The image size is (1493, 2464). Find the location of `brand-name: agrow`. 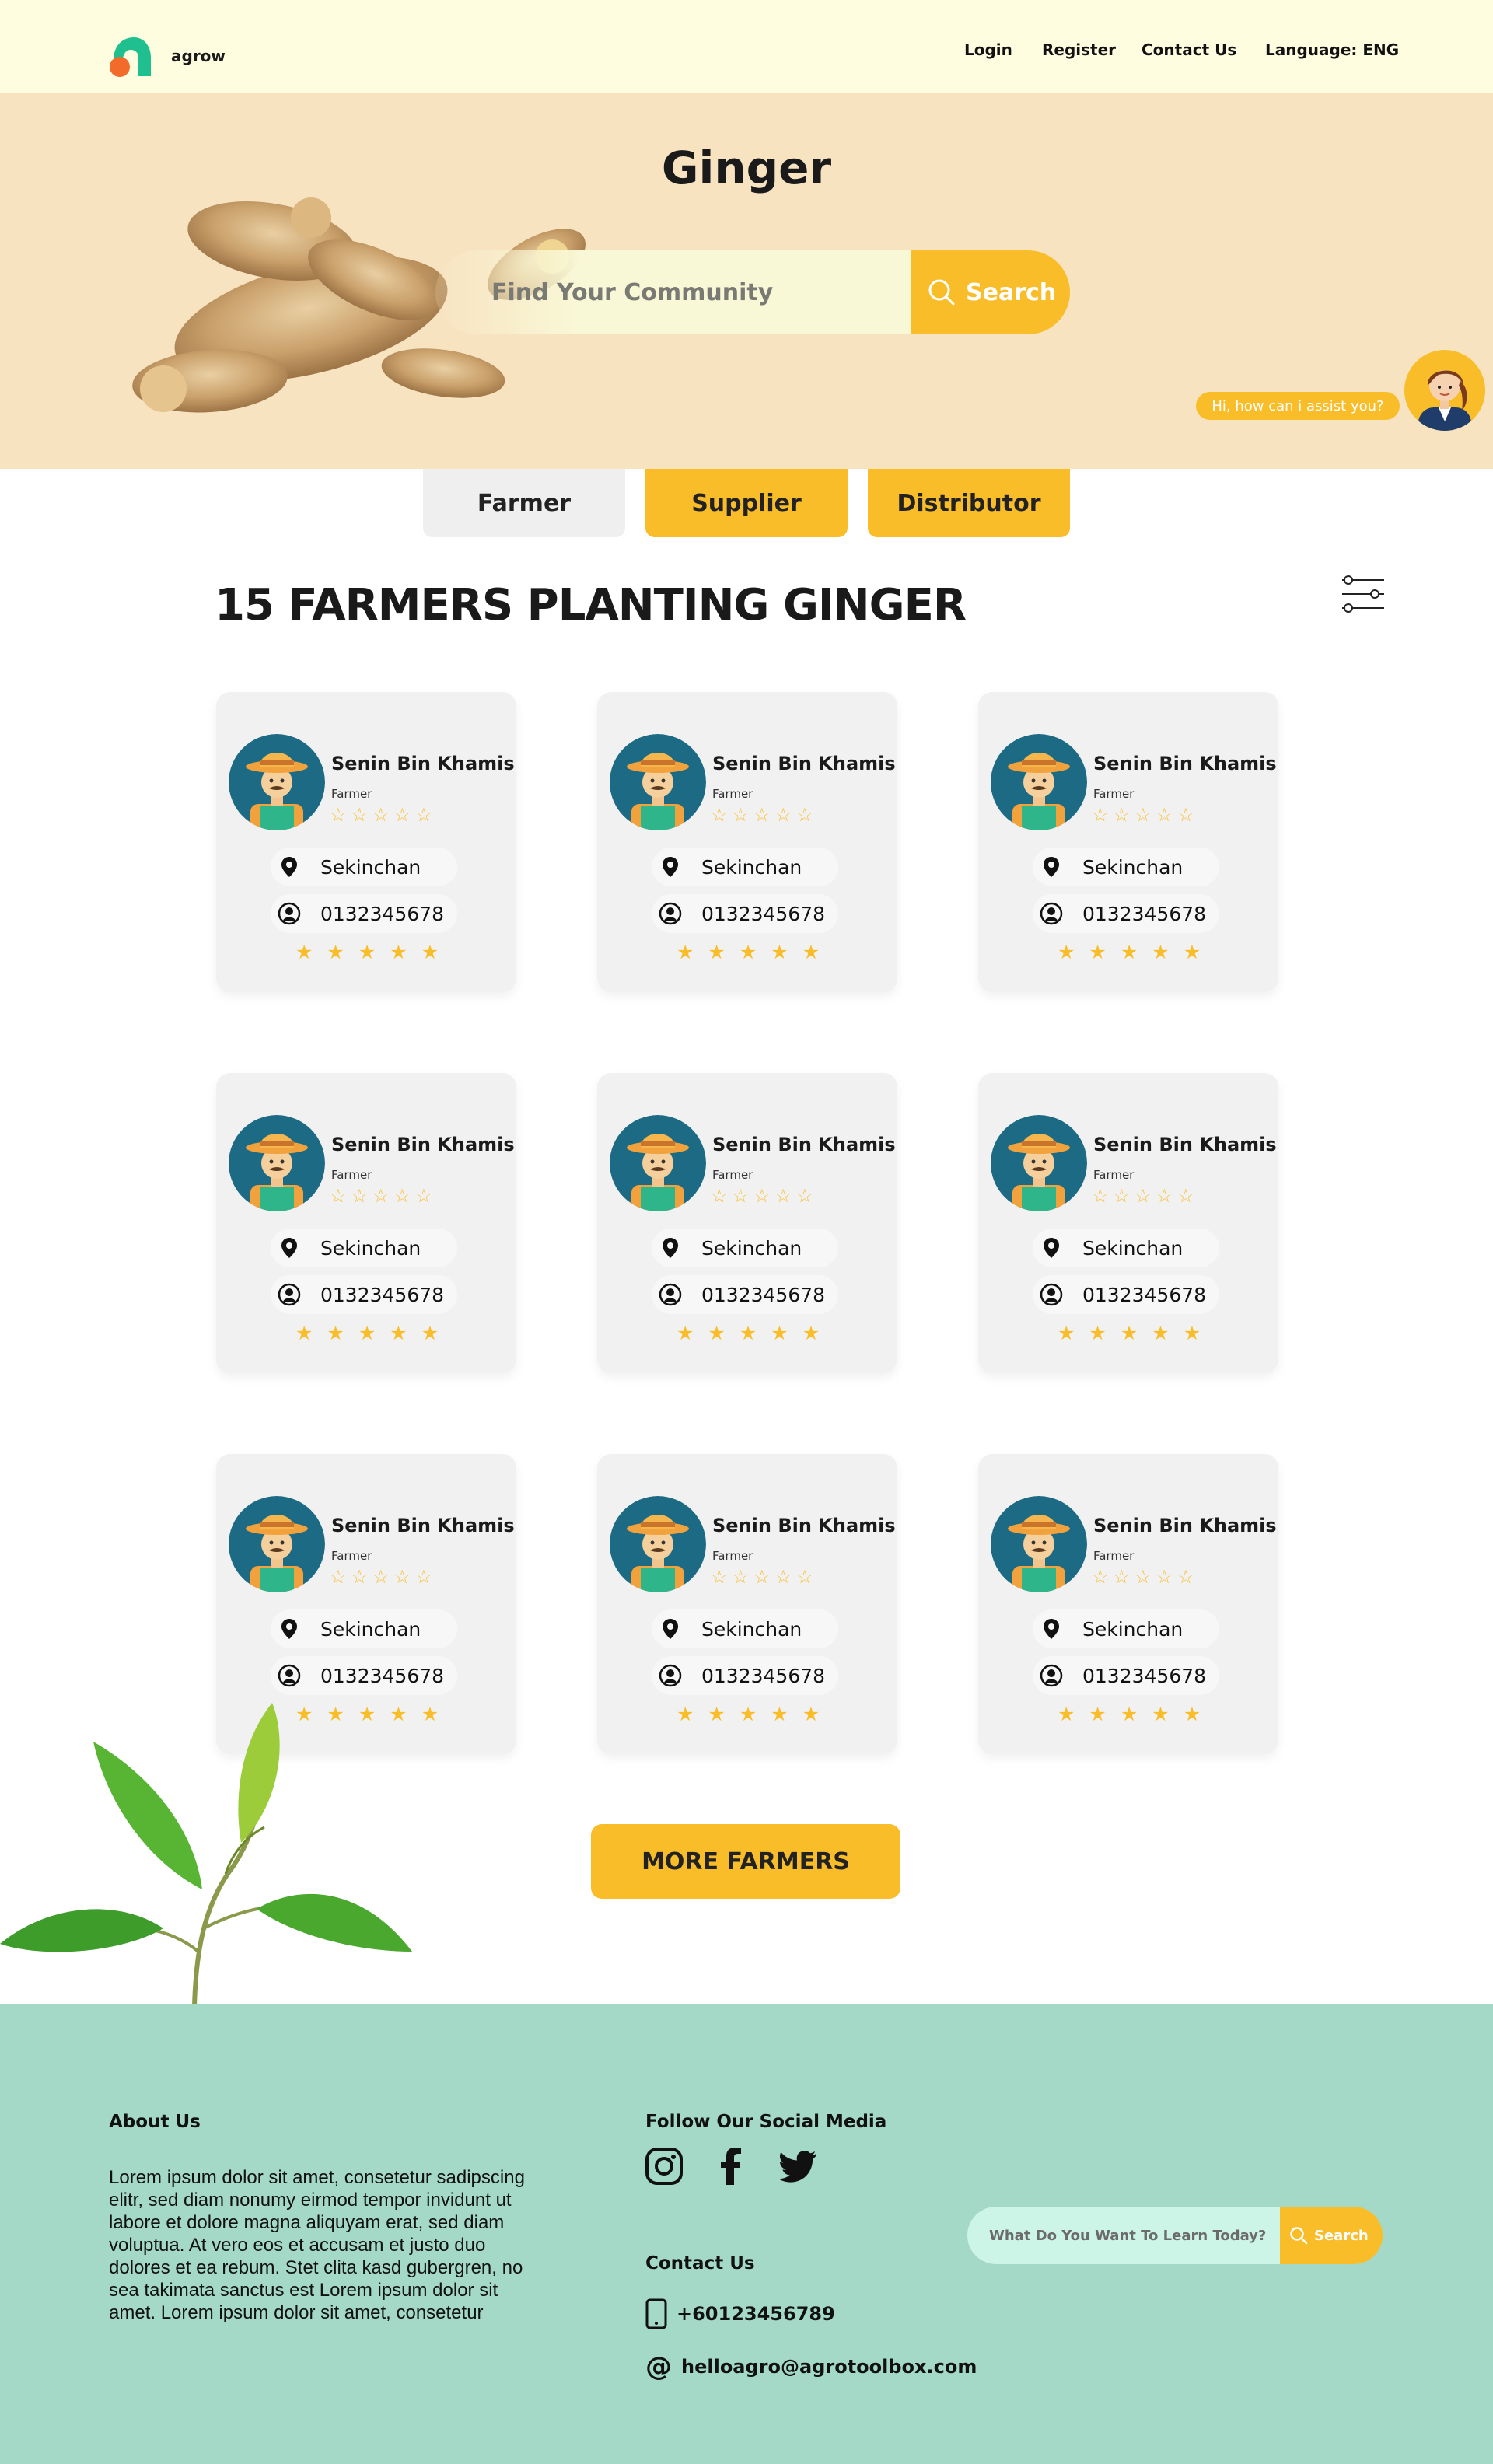

brand-name: agrow is located at coordinates (198, 56).